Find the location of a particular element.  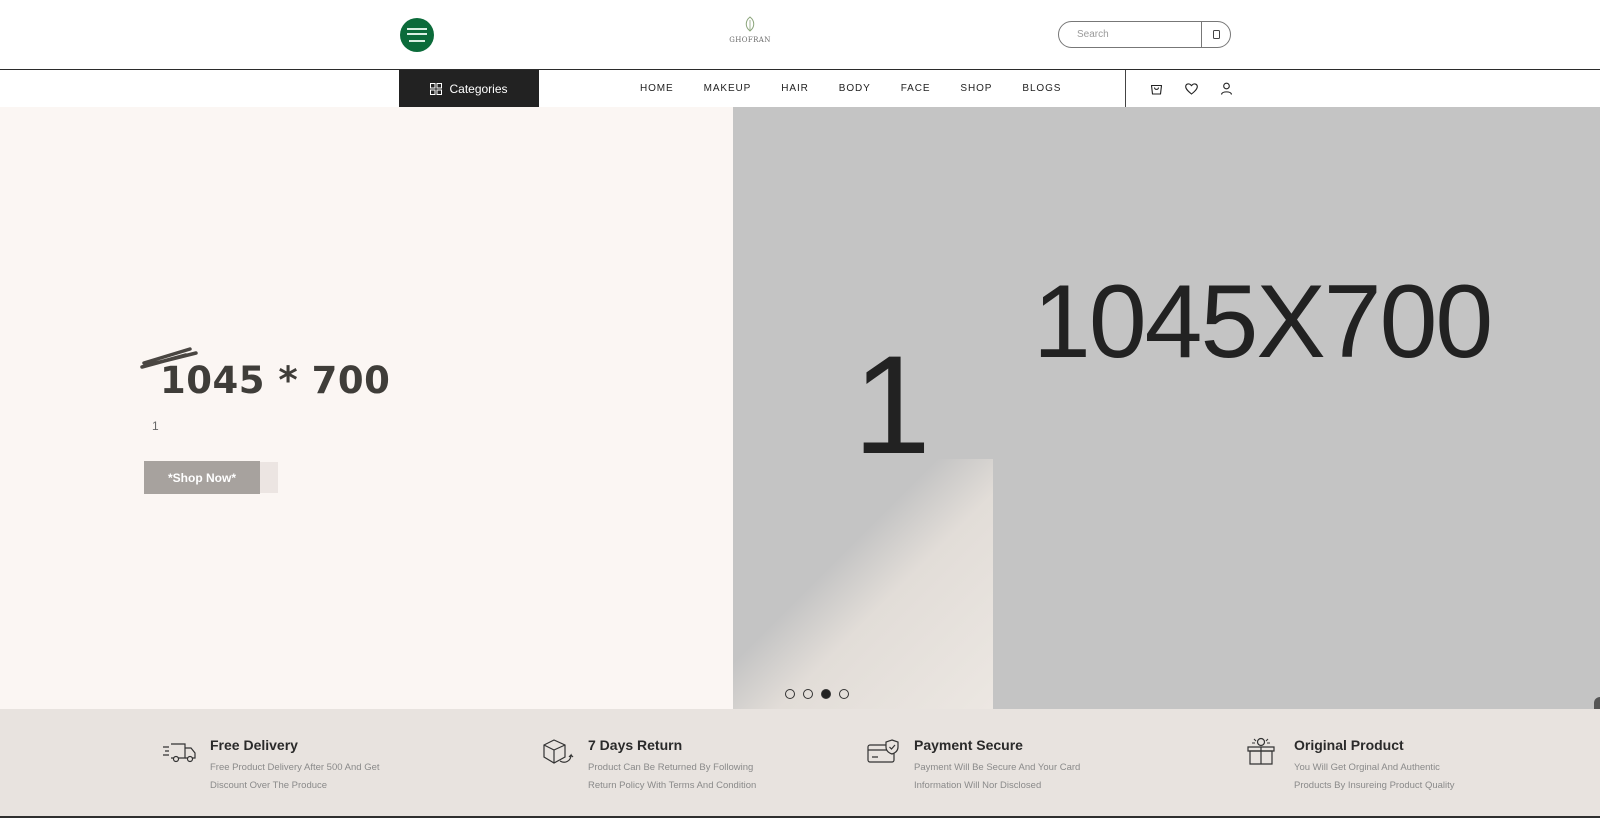

nav-item-makeup: MAKEUP is located at coordinates (728, 88).